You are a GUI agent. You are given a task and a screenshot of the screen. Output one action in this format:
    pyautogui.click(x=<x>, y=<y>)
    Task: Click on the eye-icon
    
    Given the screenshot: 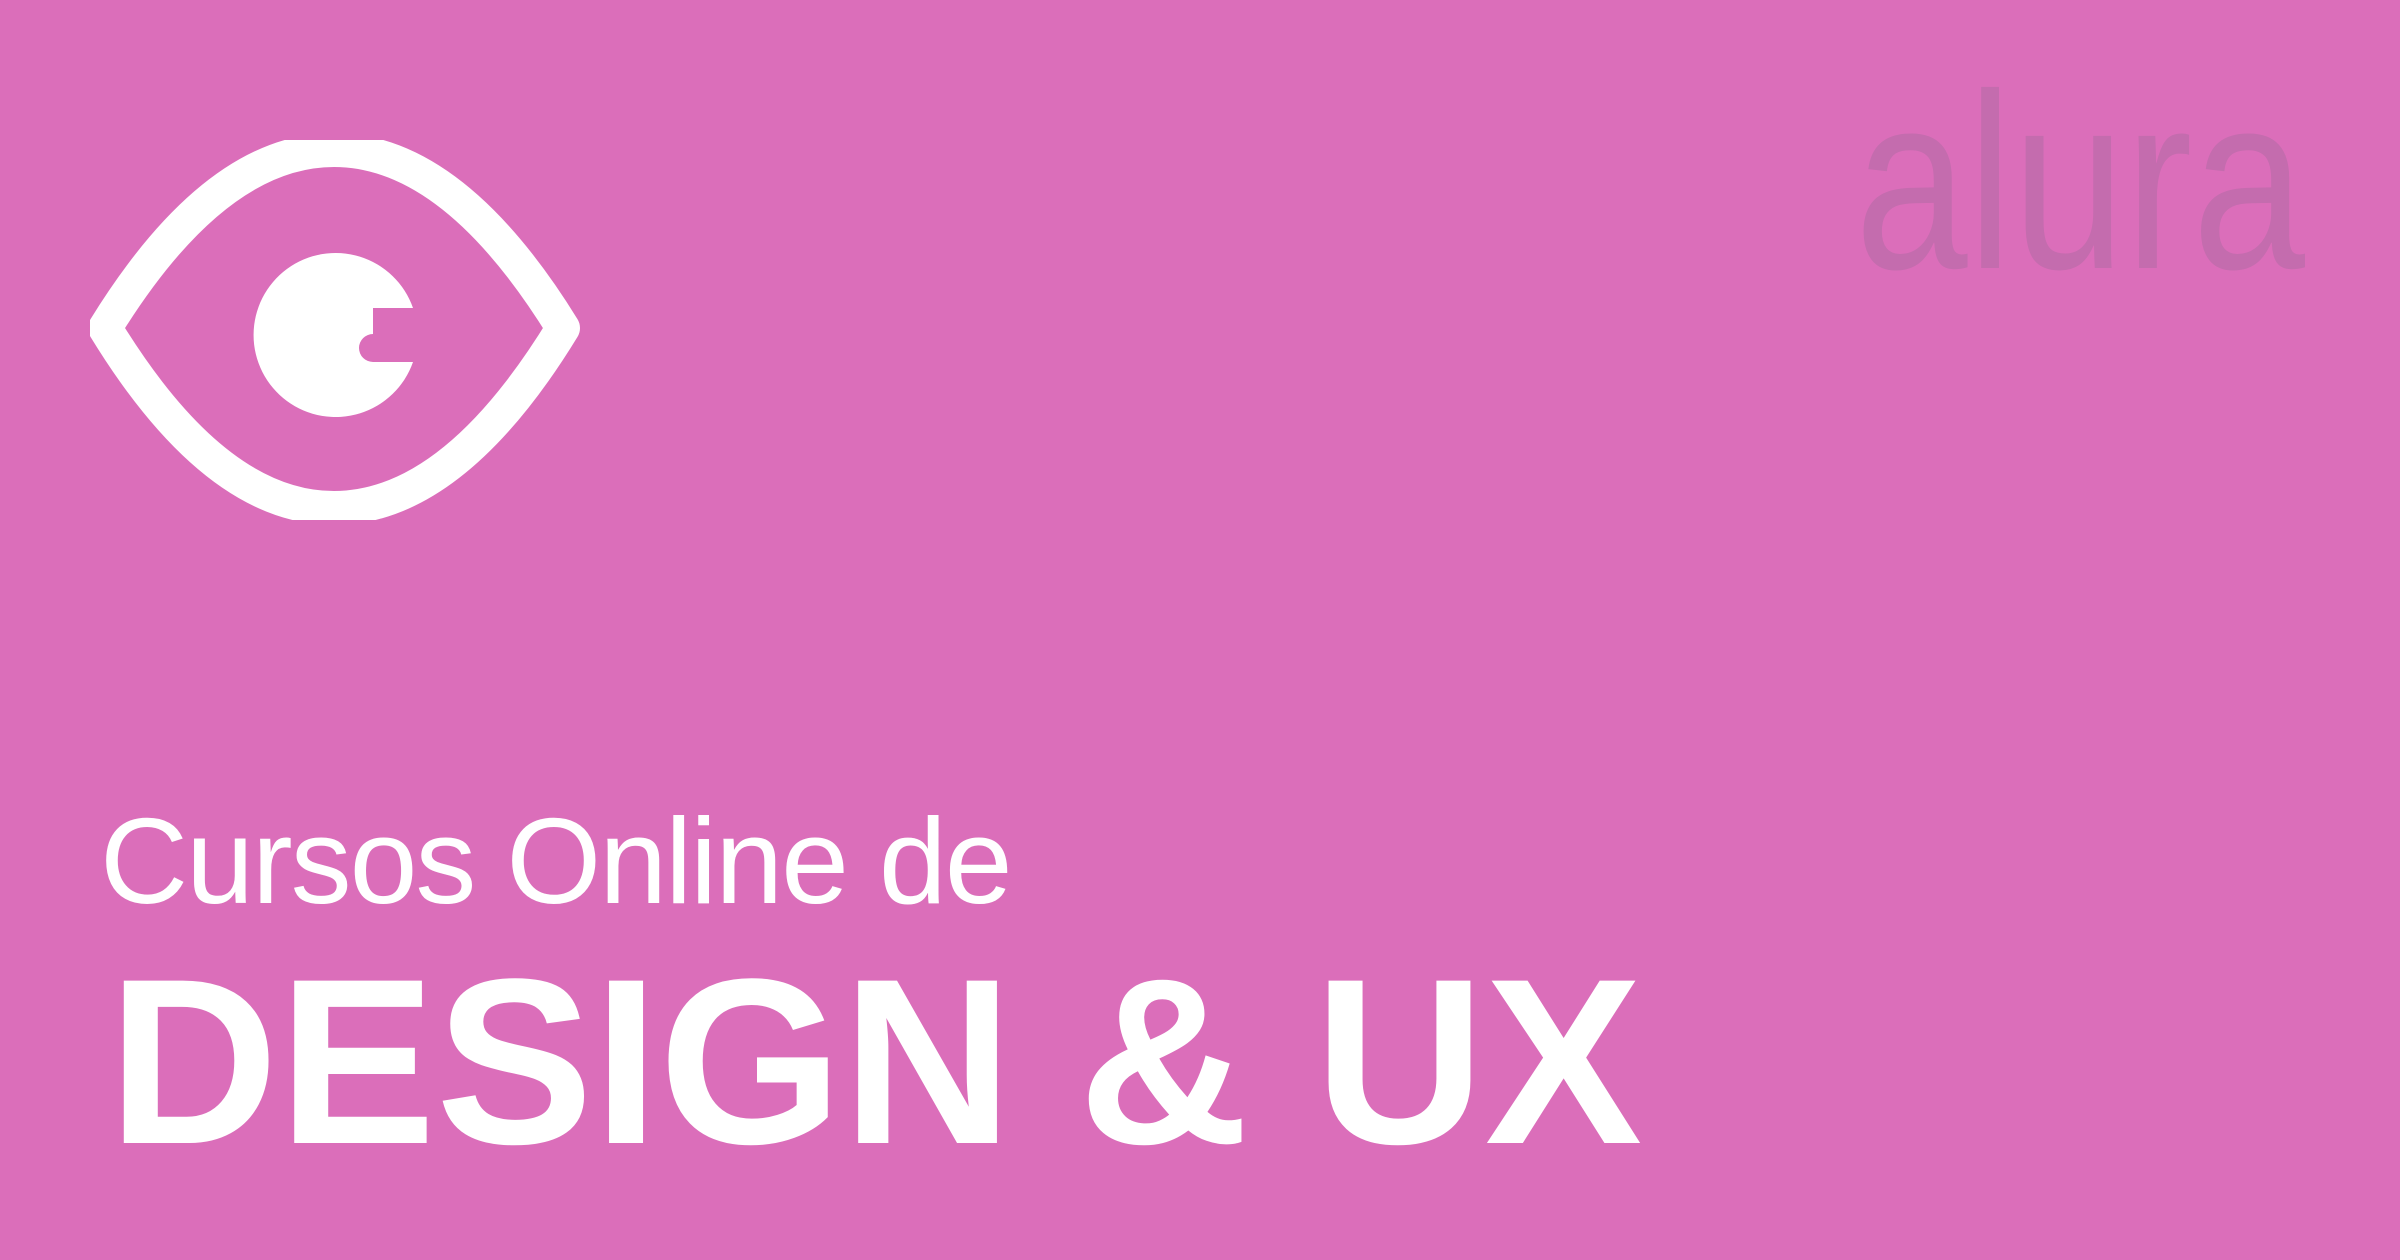 What is the action you would take?
    pyautogui.click(x=335, y=330)
    